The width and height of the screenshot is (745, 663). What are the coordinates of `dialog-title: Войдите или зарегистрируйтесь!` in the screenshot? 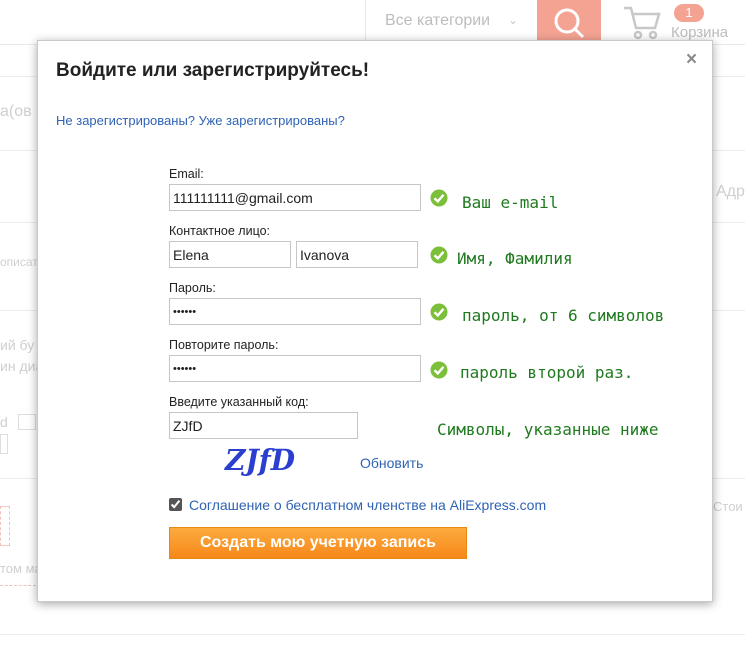 It's located at (213, 70).